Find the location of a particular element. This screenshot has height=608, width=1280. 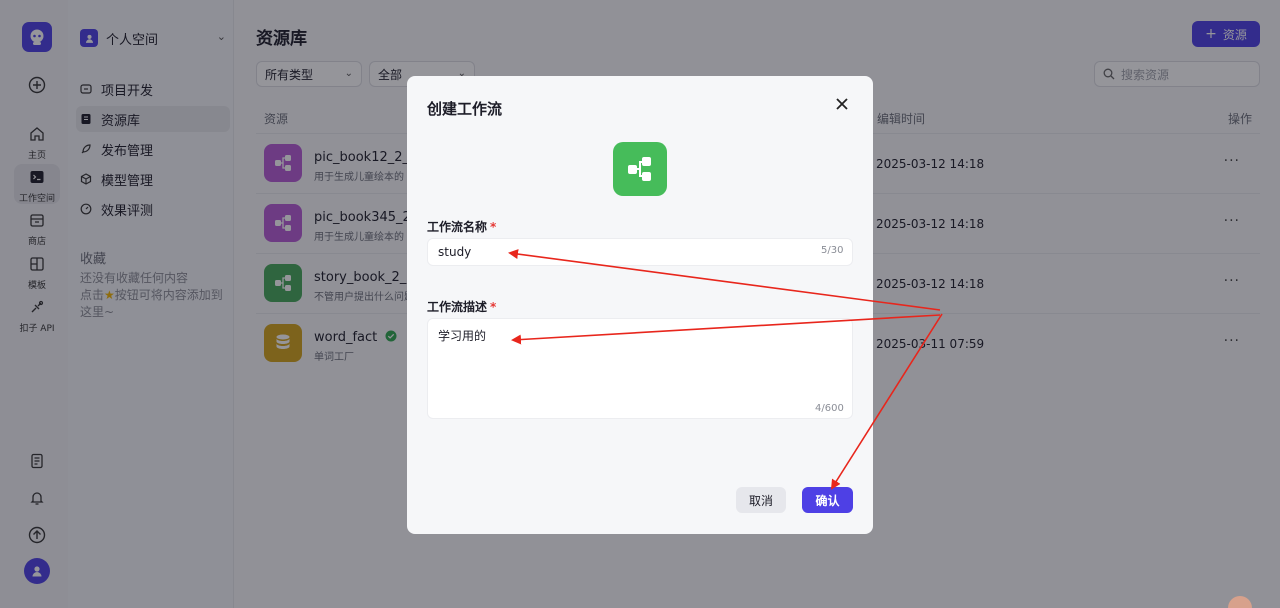

desc-char-counter: 4/600 is located at coordinates (829, 408).